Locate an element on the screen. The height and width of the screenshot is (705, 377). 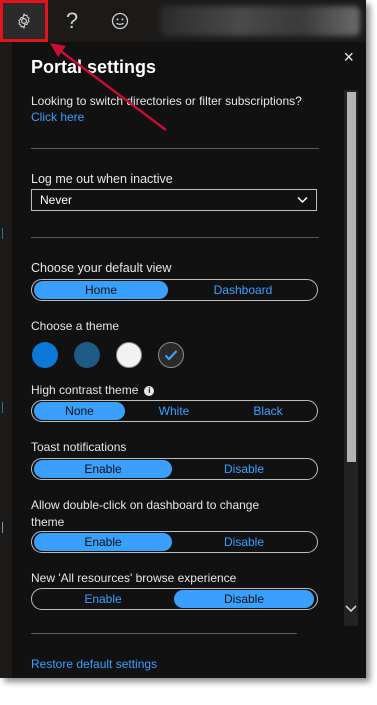
default-view-toggle: Home Dashboard is located at coordinates (174, 290).